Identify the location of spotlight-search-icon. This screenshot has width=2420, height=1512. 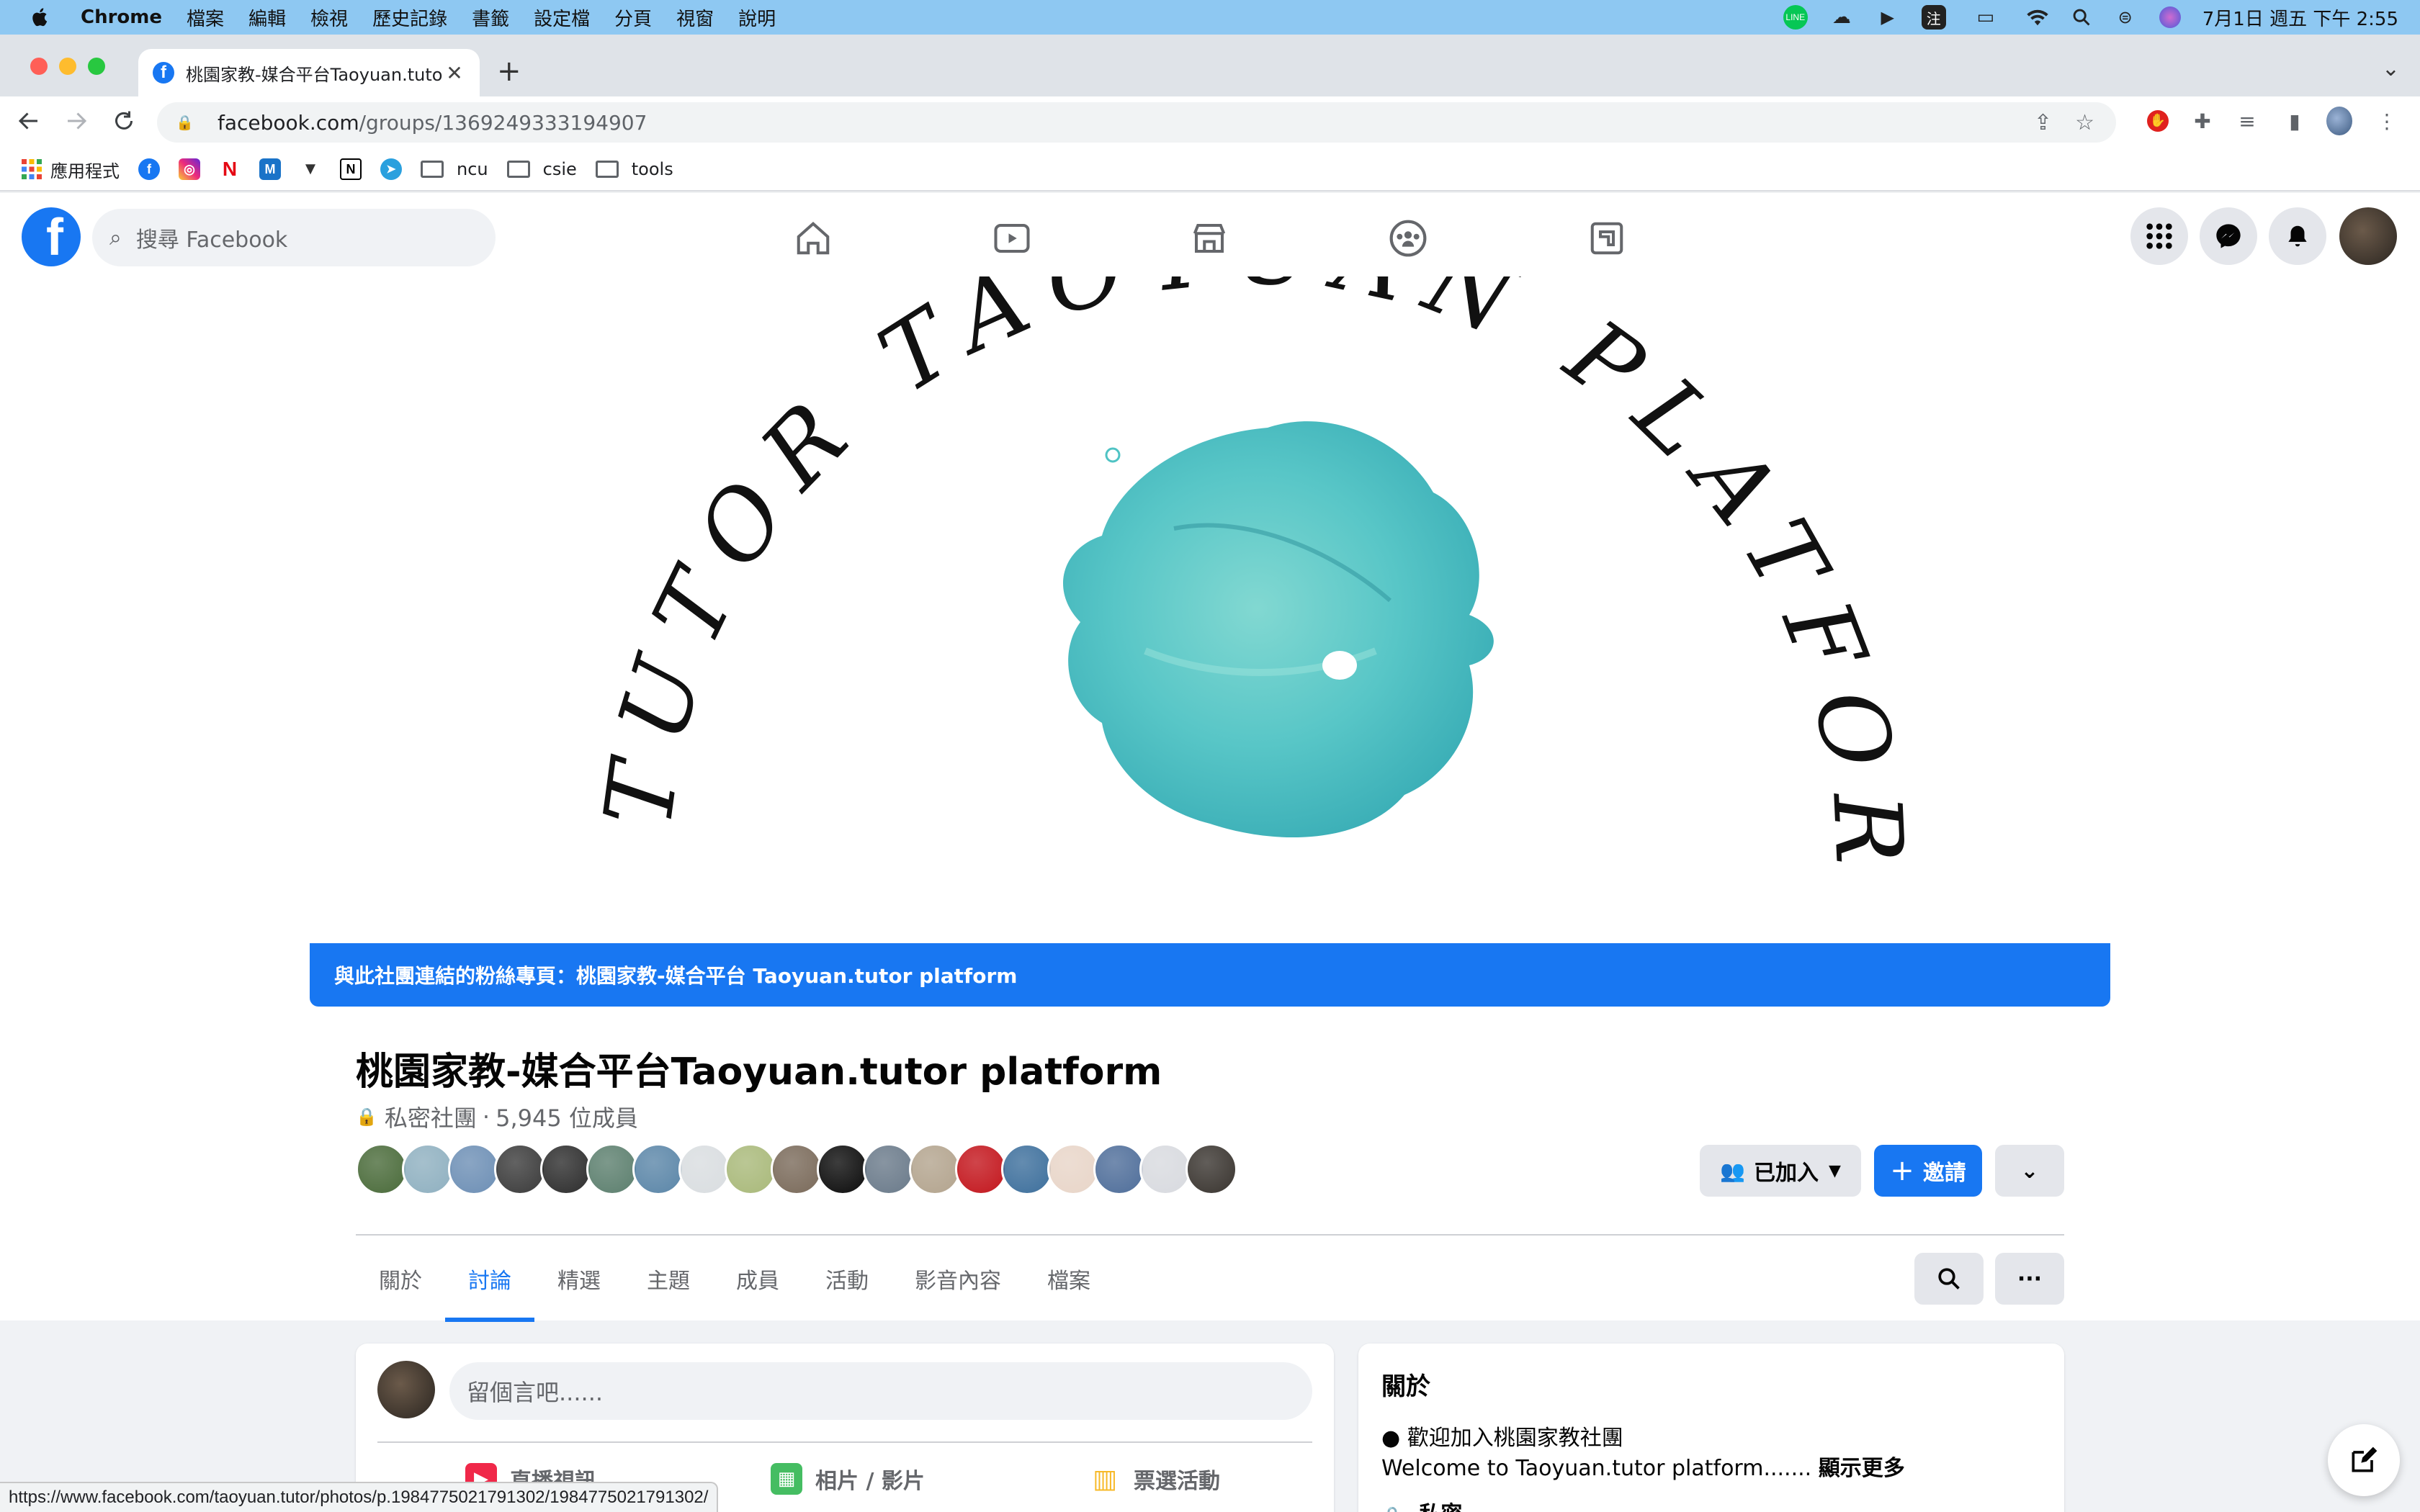
(2081, 17).